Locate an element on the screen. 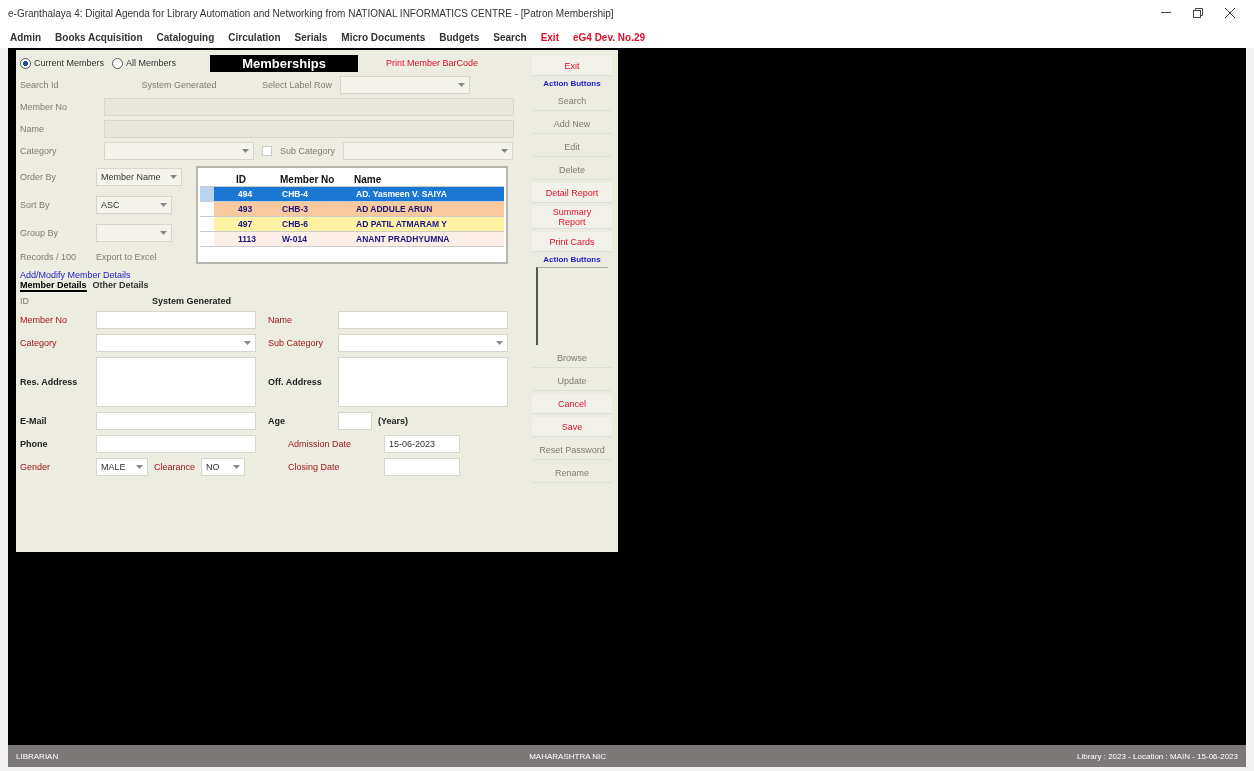  table-cell: 494 is located at coordinates (258, 194).